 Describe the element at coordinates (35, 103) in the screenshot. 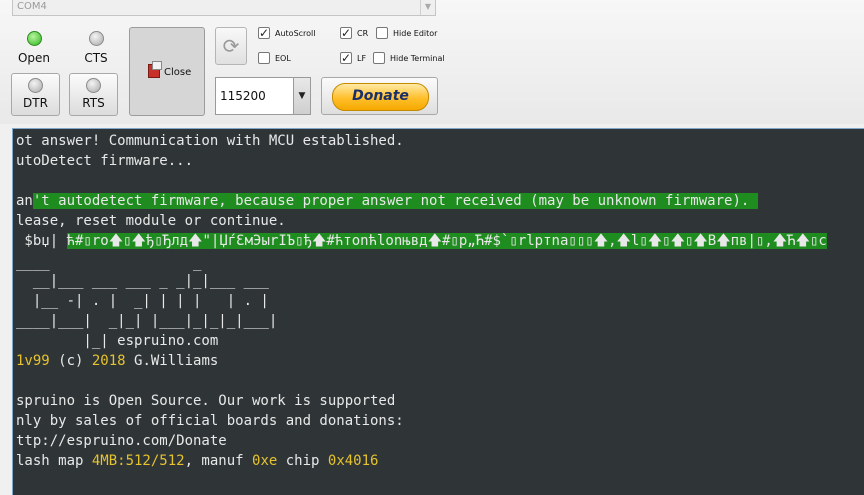

I see `dtr-label: DTR` at that location.